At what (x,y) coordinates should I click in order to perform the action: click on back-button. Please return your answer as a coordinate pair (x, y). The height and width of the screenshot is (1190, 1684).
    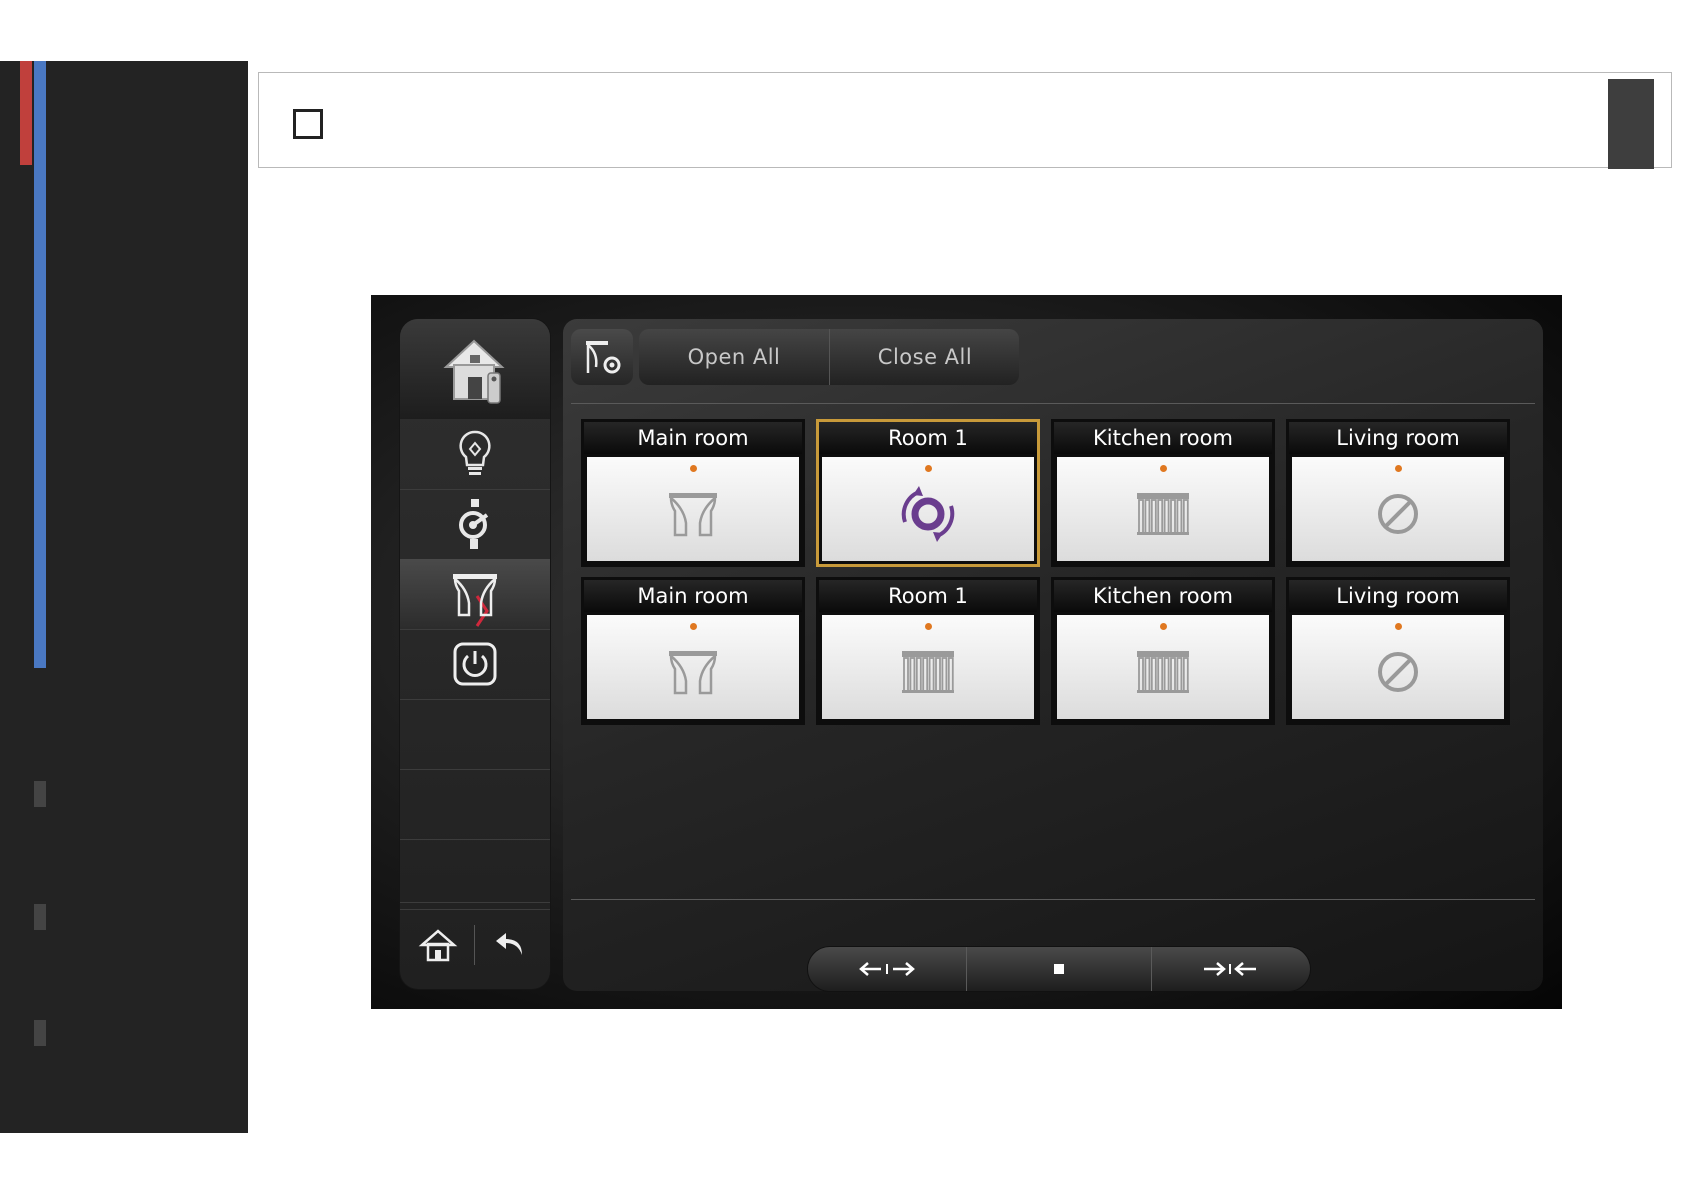
    Looking at the image, I should click on (512, 947).